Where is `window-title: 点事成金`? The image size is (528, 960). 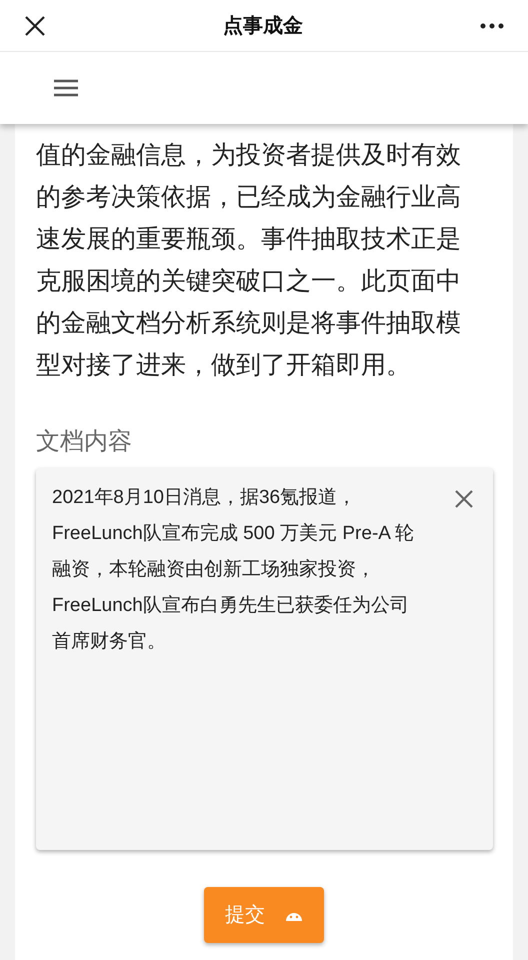
window-title: 点事成金 is located at coordinates (263, 26).